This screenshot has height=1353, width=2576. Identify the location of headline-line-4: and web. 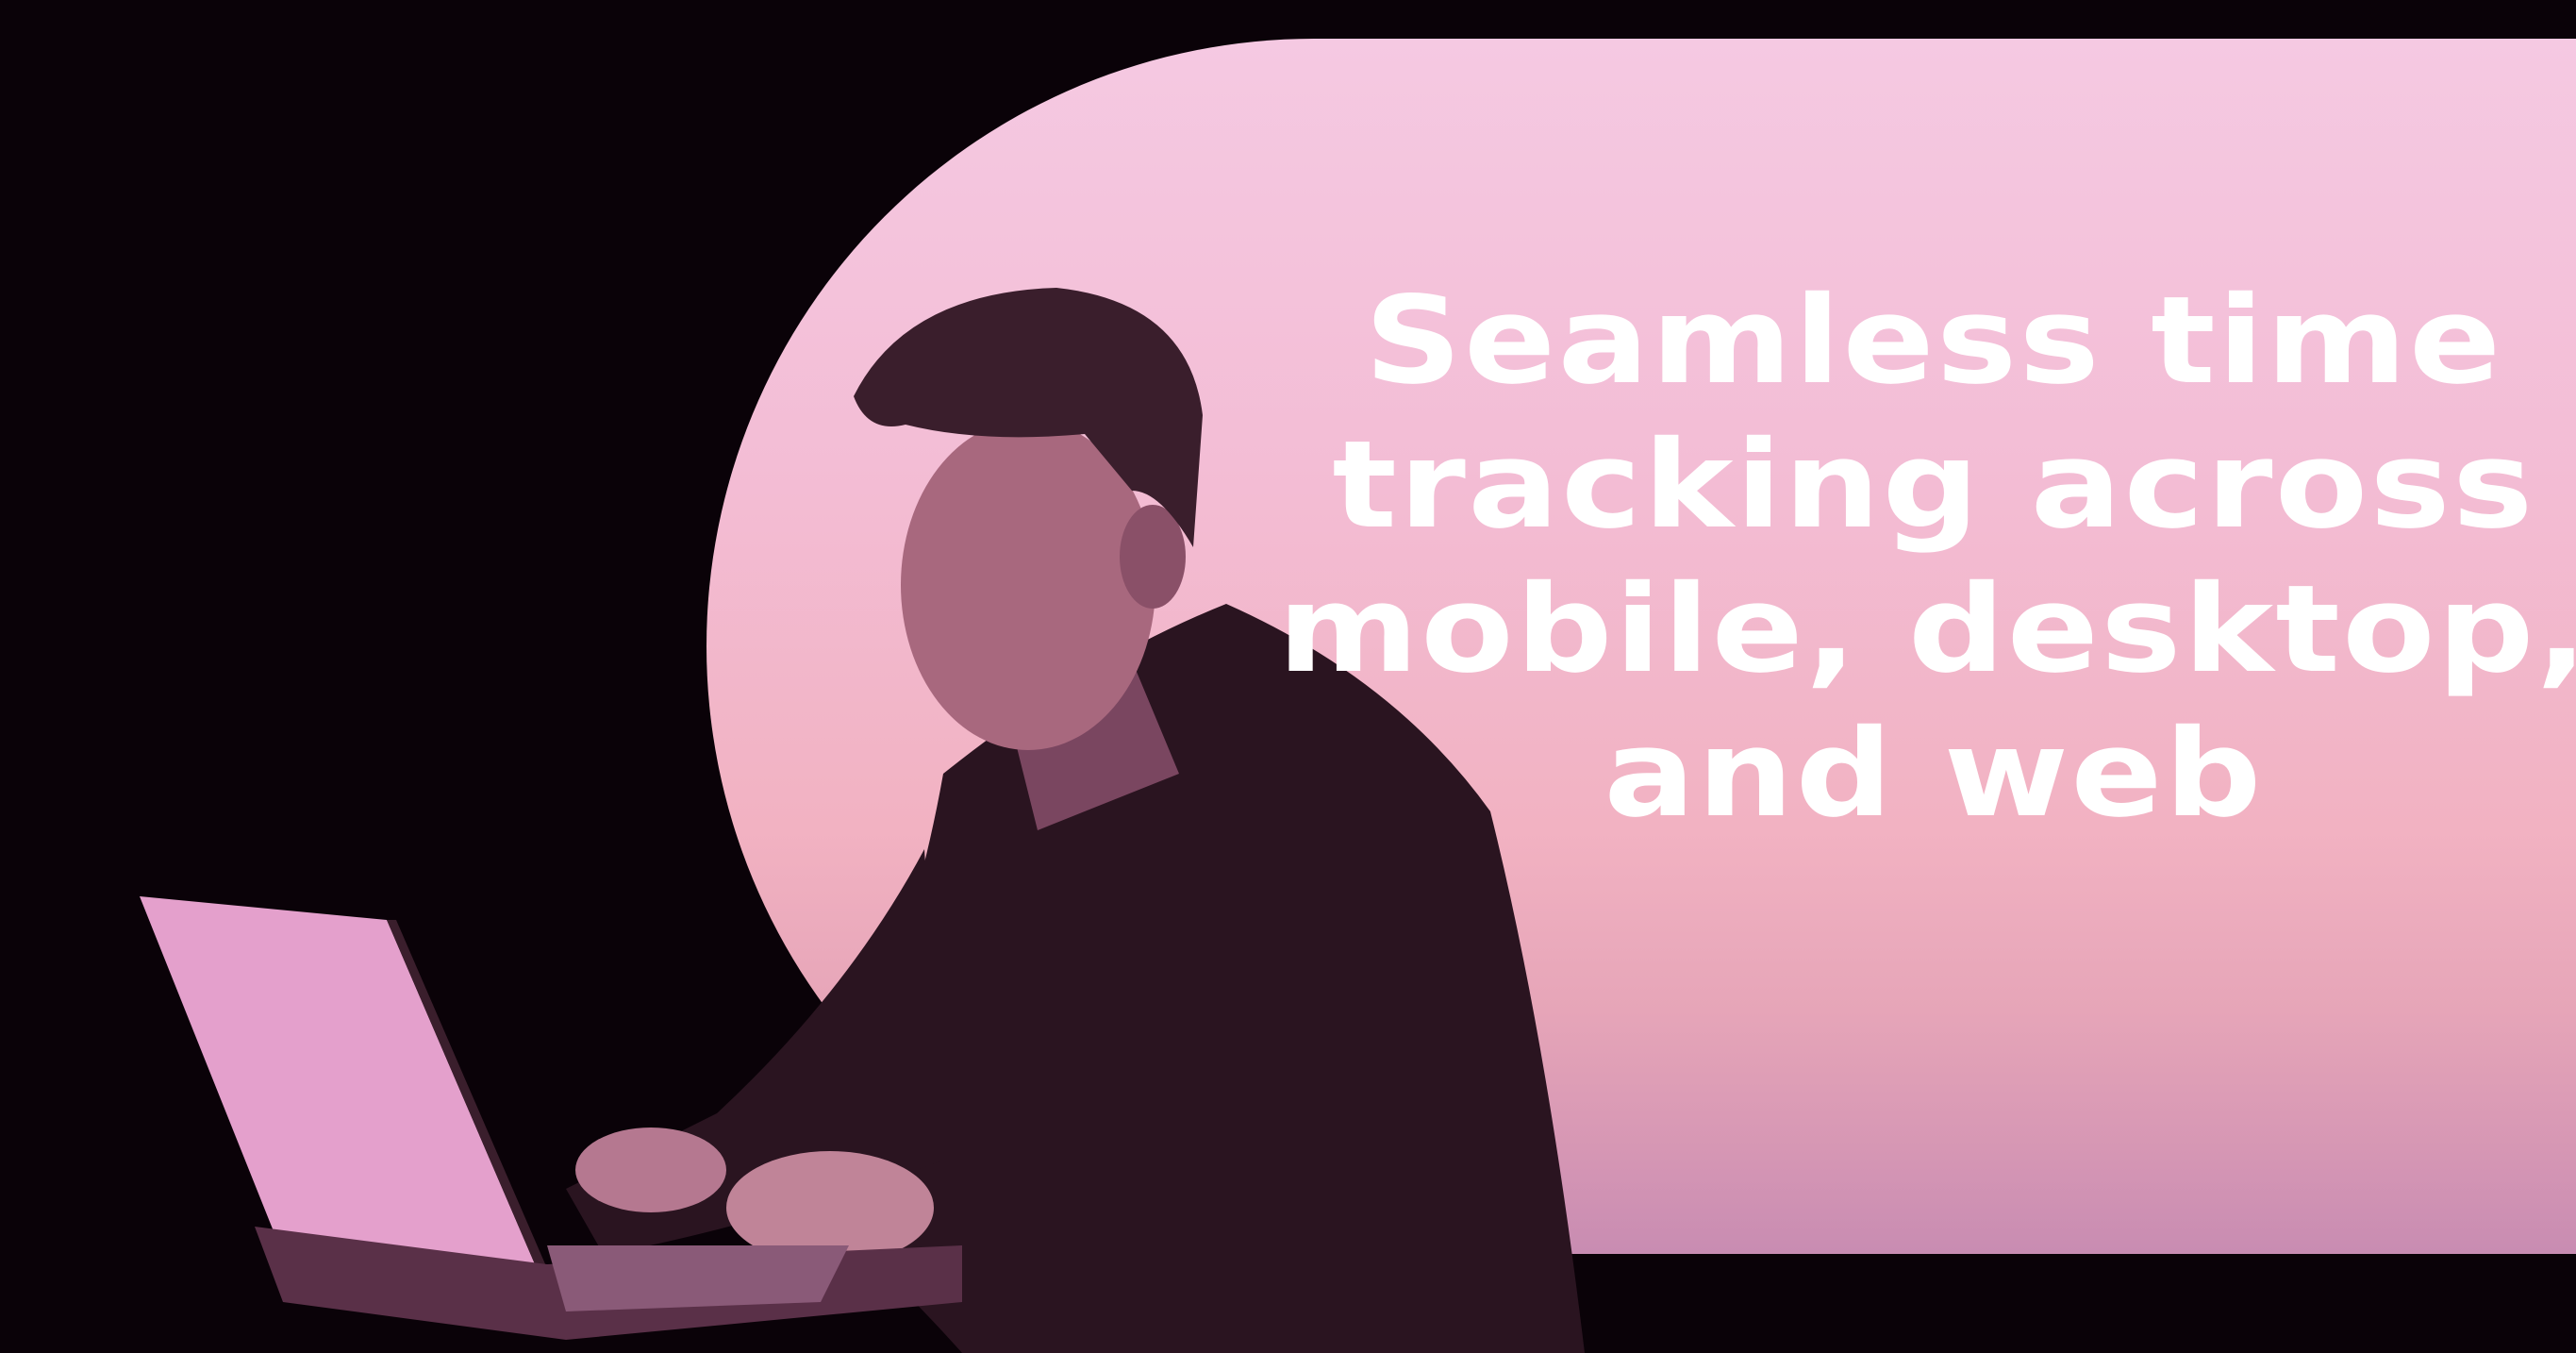
(1934, 774).